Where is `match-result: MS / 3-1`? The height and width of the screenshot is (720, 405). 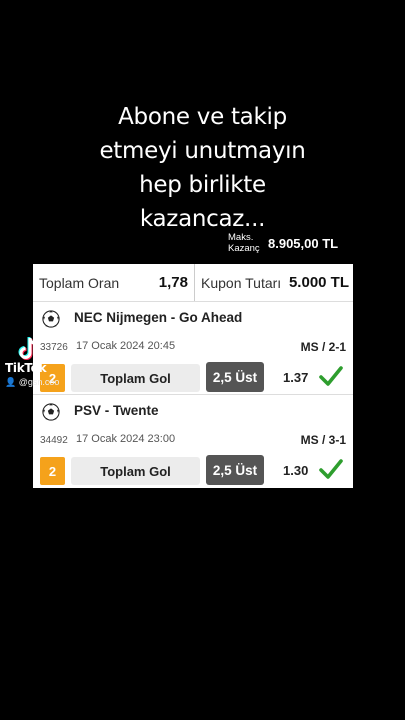
match-result: MS / 3-1 is located at coordinates (323, 440).